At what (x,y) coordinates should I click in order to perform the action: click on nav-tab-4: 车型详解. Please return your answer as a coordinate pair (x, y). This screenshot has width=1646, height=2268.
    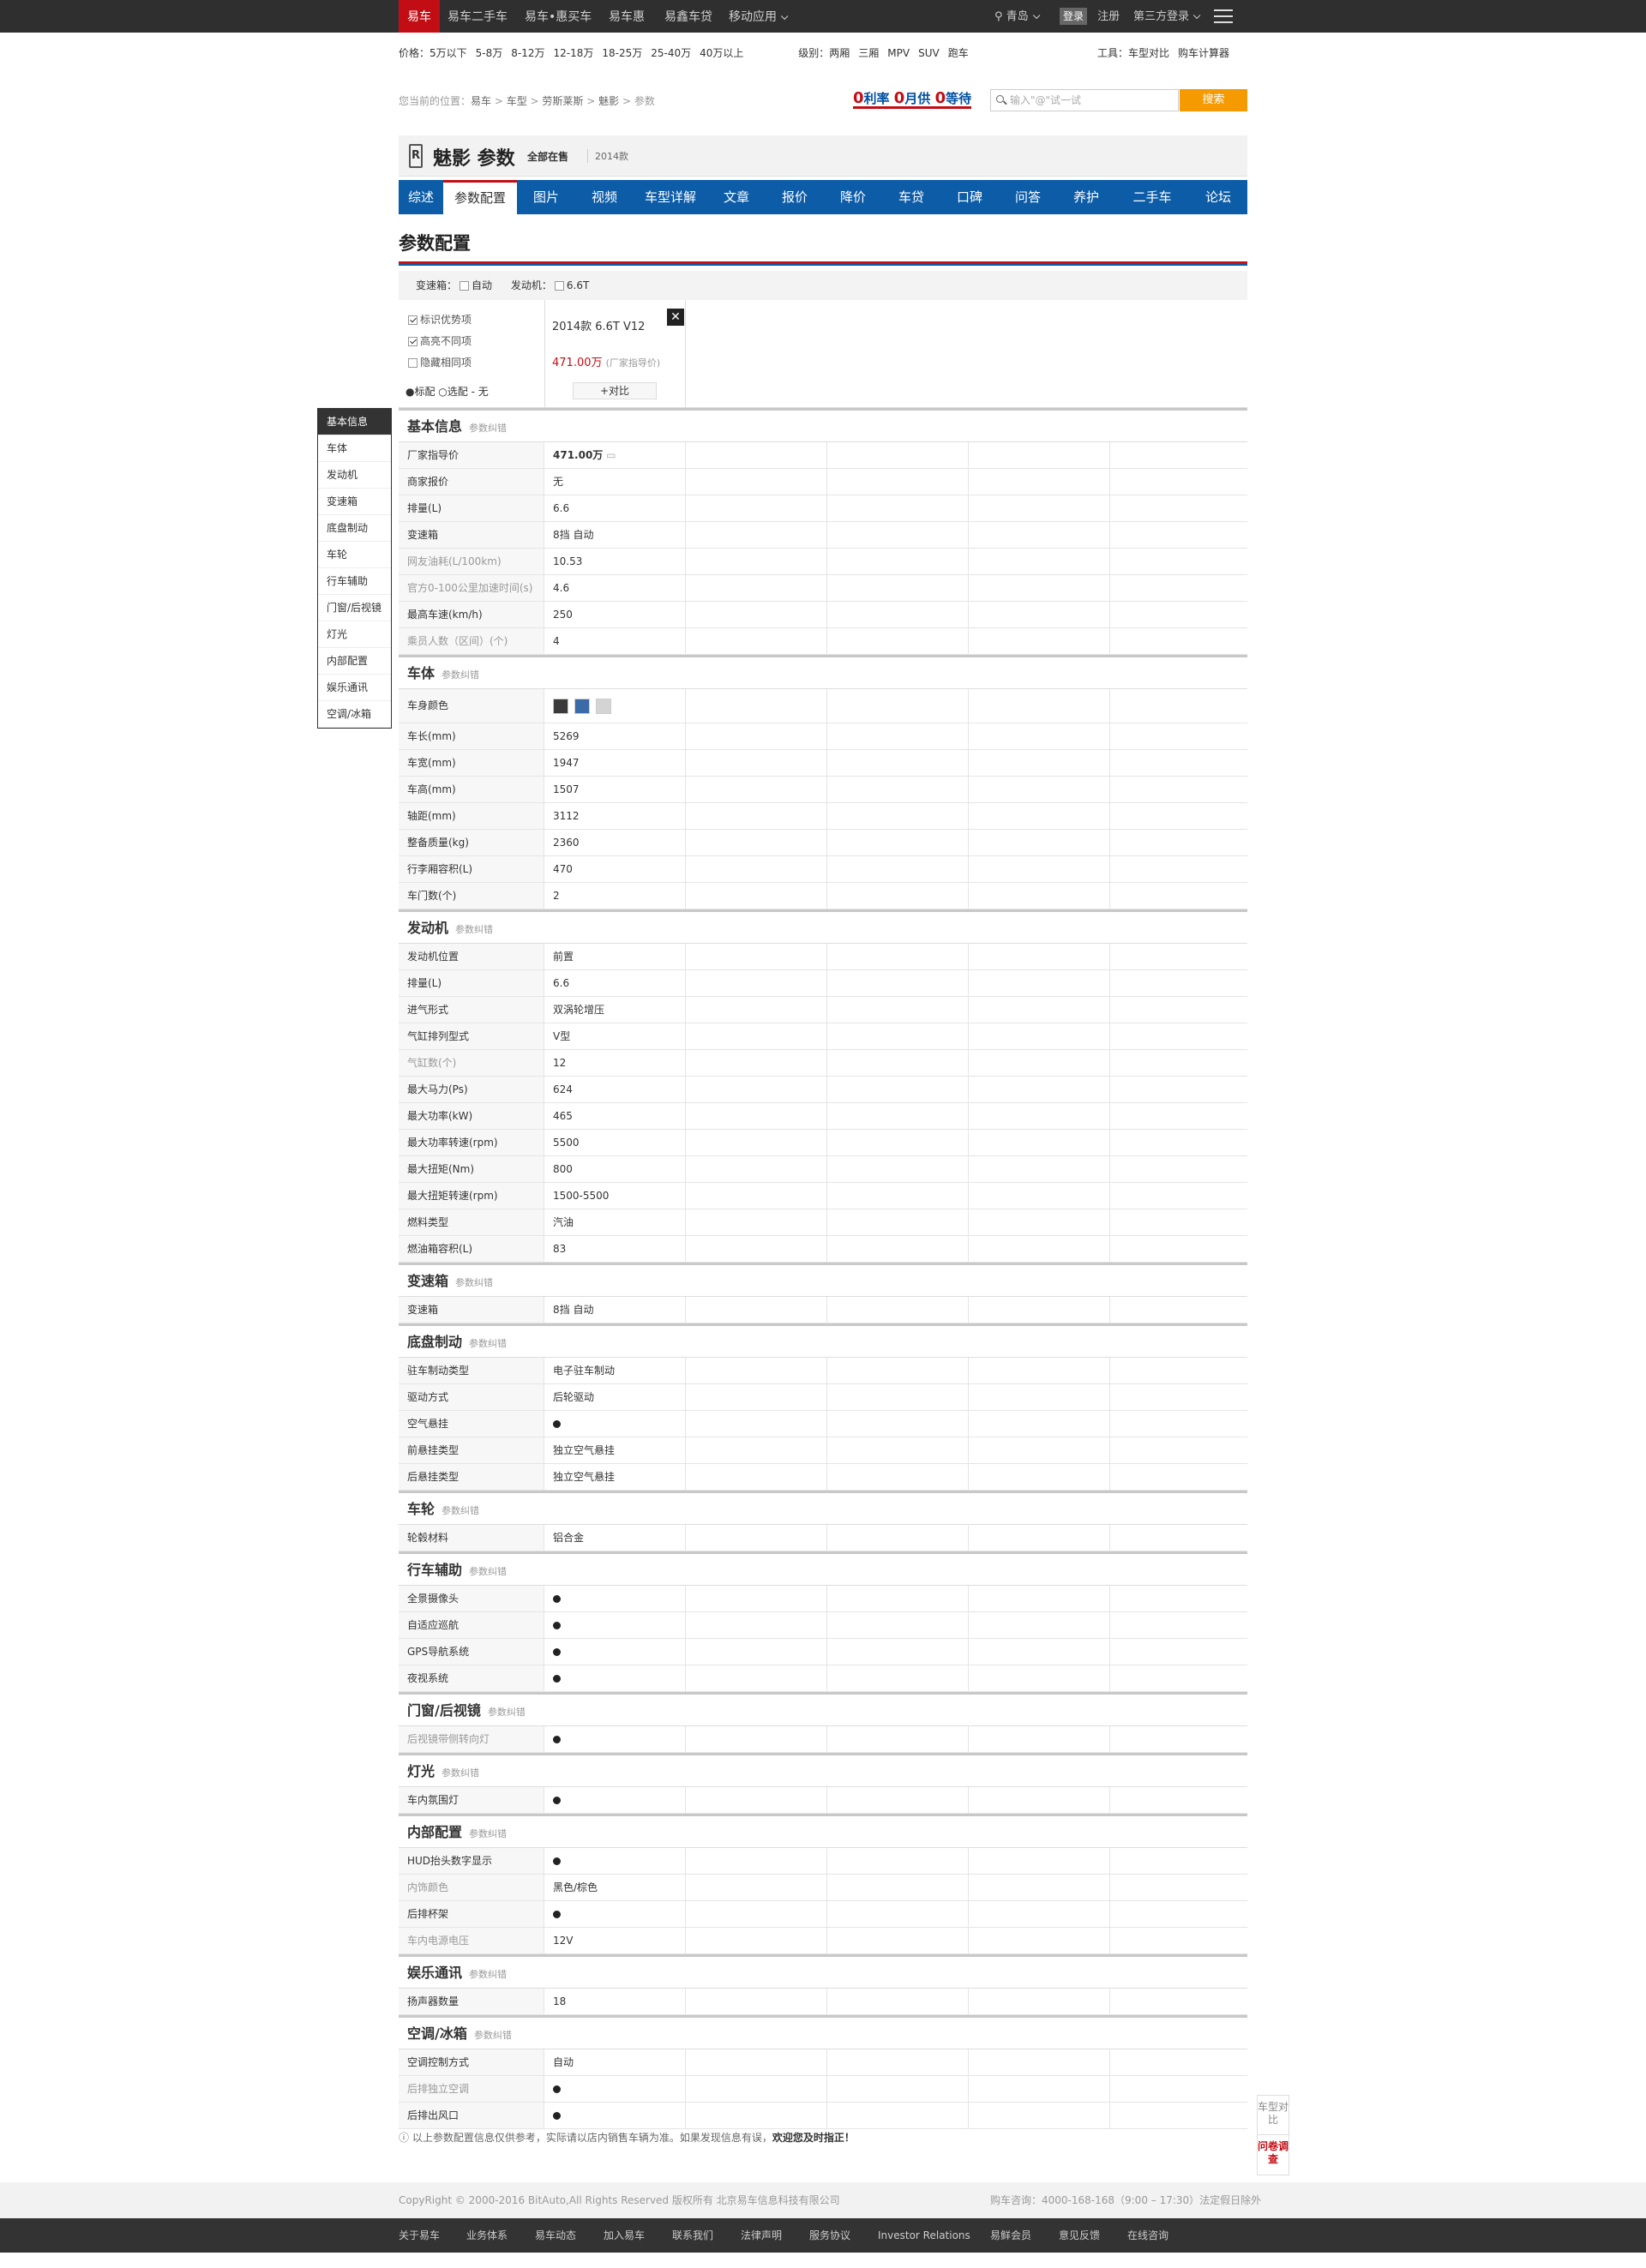
    Looking at the image, I should click on (670, 197).